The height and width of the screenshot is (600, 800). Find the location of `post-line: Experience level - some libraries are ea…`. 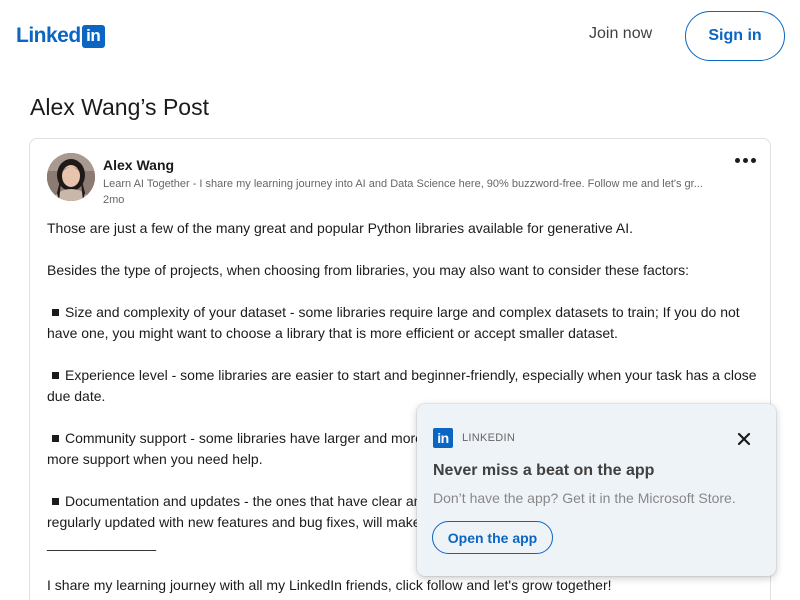

post-line: Experience level - some libraries are ea… is located at coordinates (403, 375).